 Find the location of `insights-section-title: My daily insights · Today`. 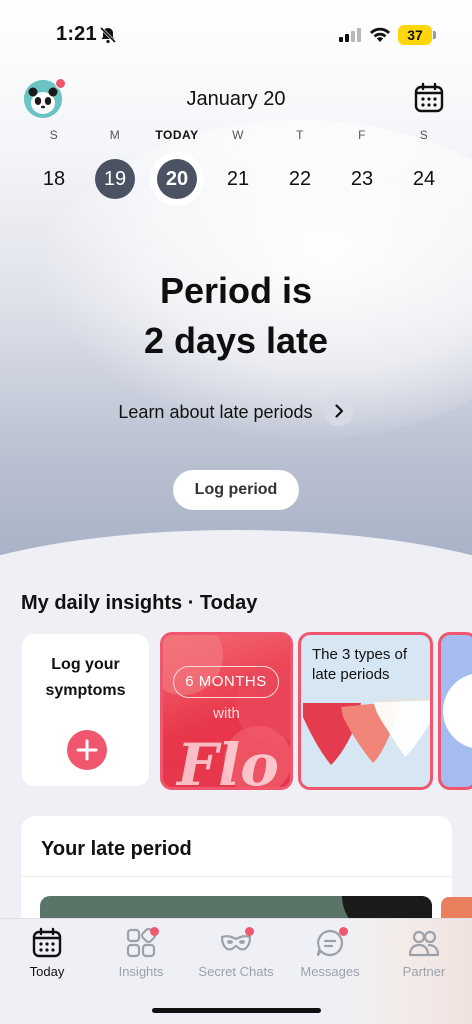

insights-section-title: My daily insights · Today is located at coordinates (139, 603).